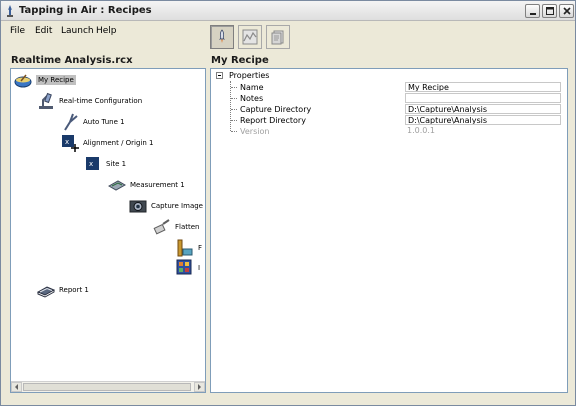 This screenshot has width=576, height=406. I want to click on chart-icon, so click(250, 37).